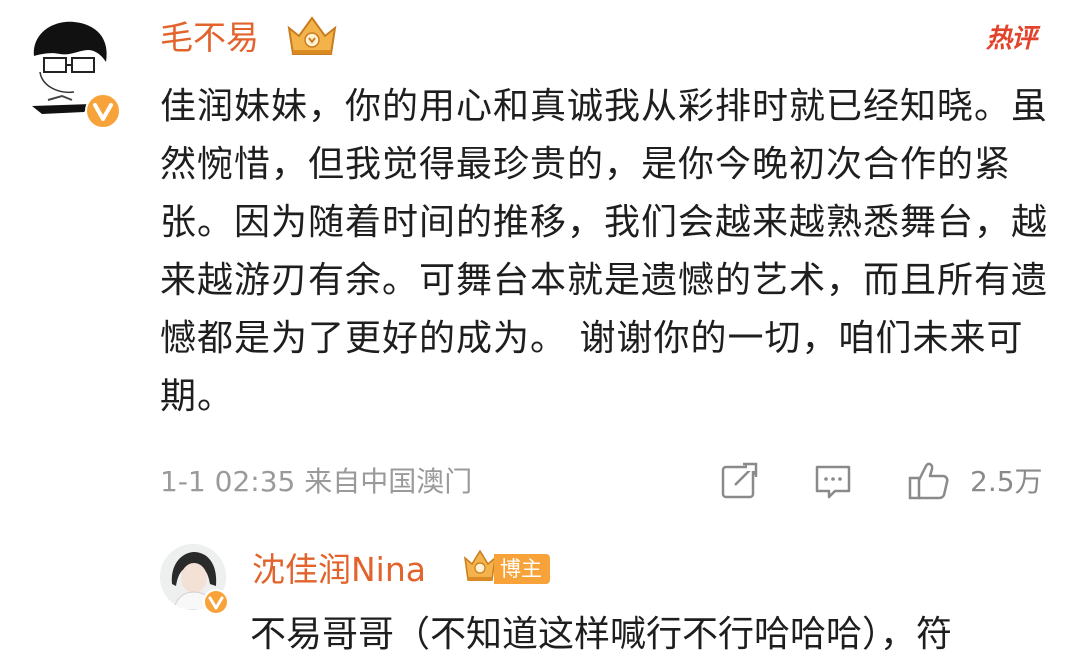 This screenshot has height=660, width=1080. Describe the element at coordinates (1011, 39) in the screenshot. I see `hot-comment-tag: 热评` at that location.